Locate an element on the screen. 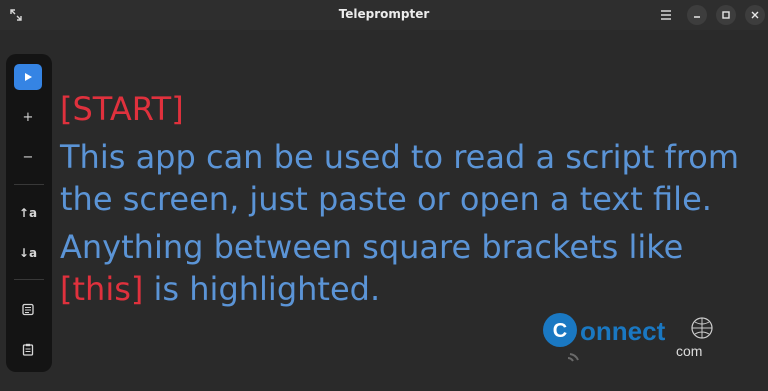 This screenshot has height=391, width=768. window-title: Teleprompter is located at coordinates (384, 14).